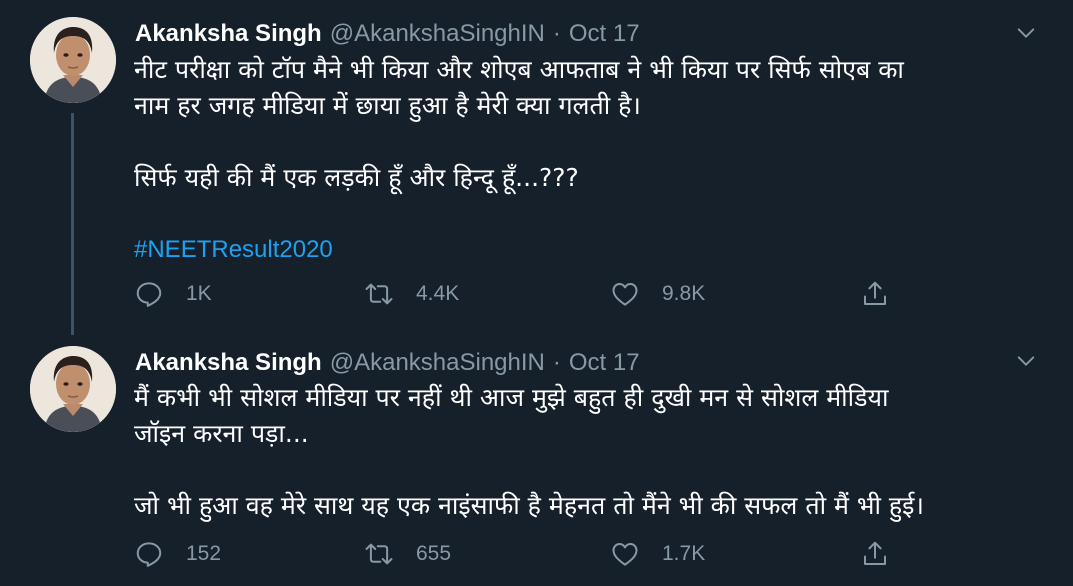 The image size is (1073, 586). Describe the element at coordinates (72, 224) in the screenshot. I see `thread-line` at that location.